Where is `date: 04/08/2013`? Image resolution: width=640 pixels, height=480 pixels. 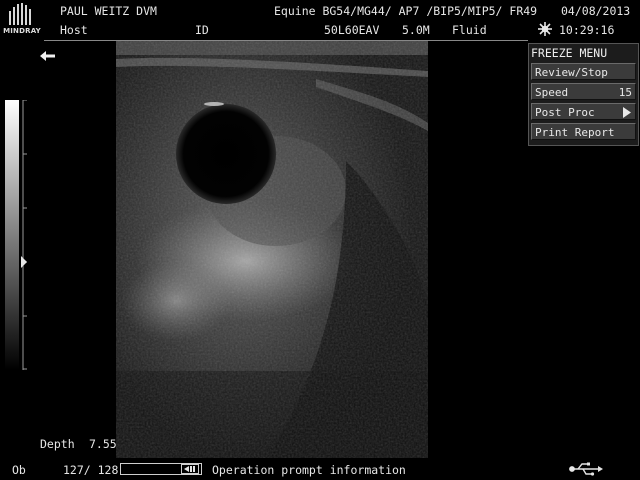 date: 04/08/2013 is located at coordinates (596, 11).